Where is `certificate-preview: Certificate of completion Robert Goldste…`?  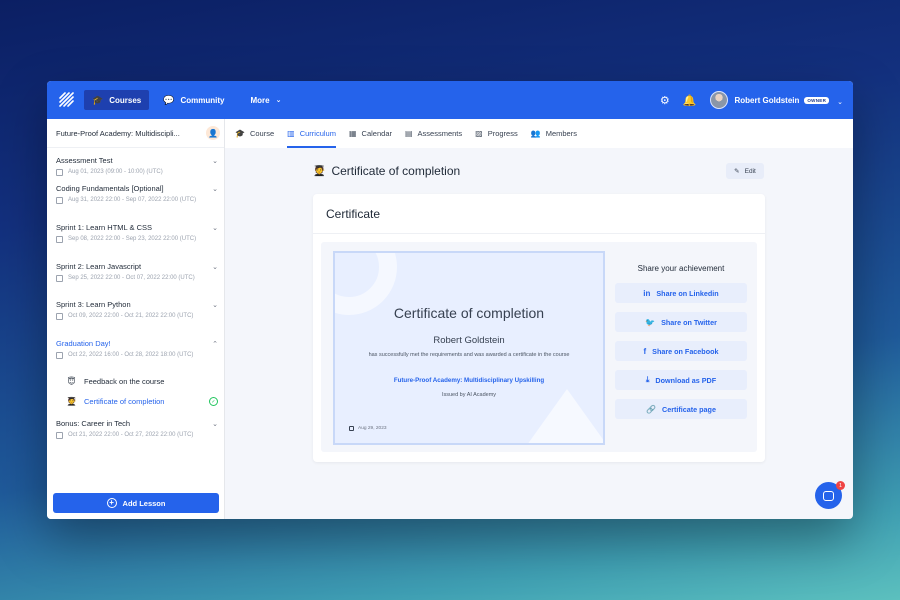 certificate-preview: Certificate of completion Robert Goldste… is located at coordinates (469, 348).